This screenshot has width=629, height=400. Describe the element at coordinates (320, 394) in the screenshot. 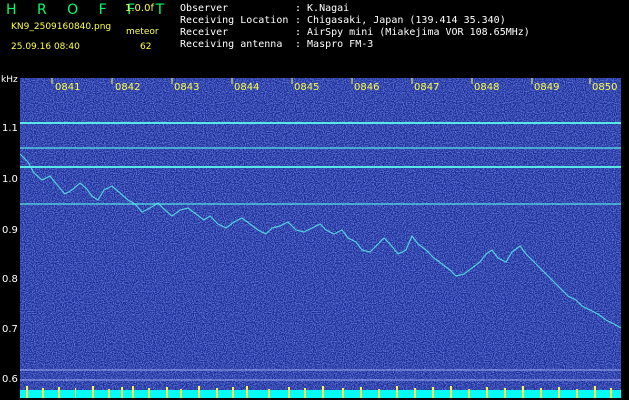

I see `bottom-level-bar` at that location.